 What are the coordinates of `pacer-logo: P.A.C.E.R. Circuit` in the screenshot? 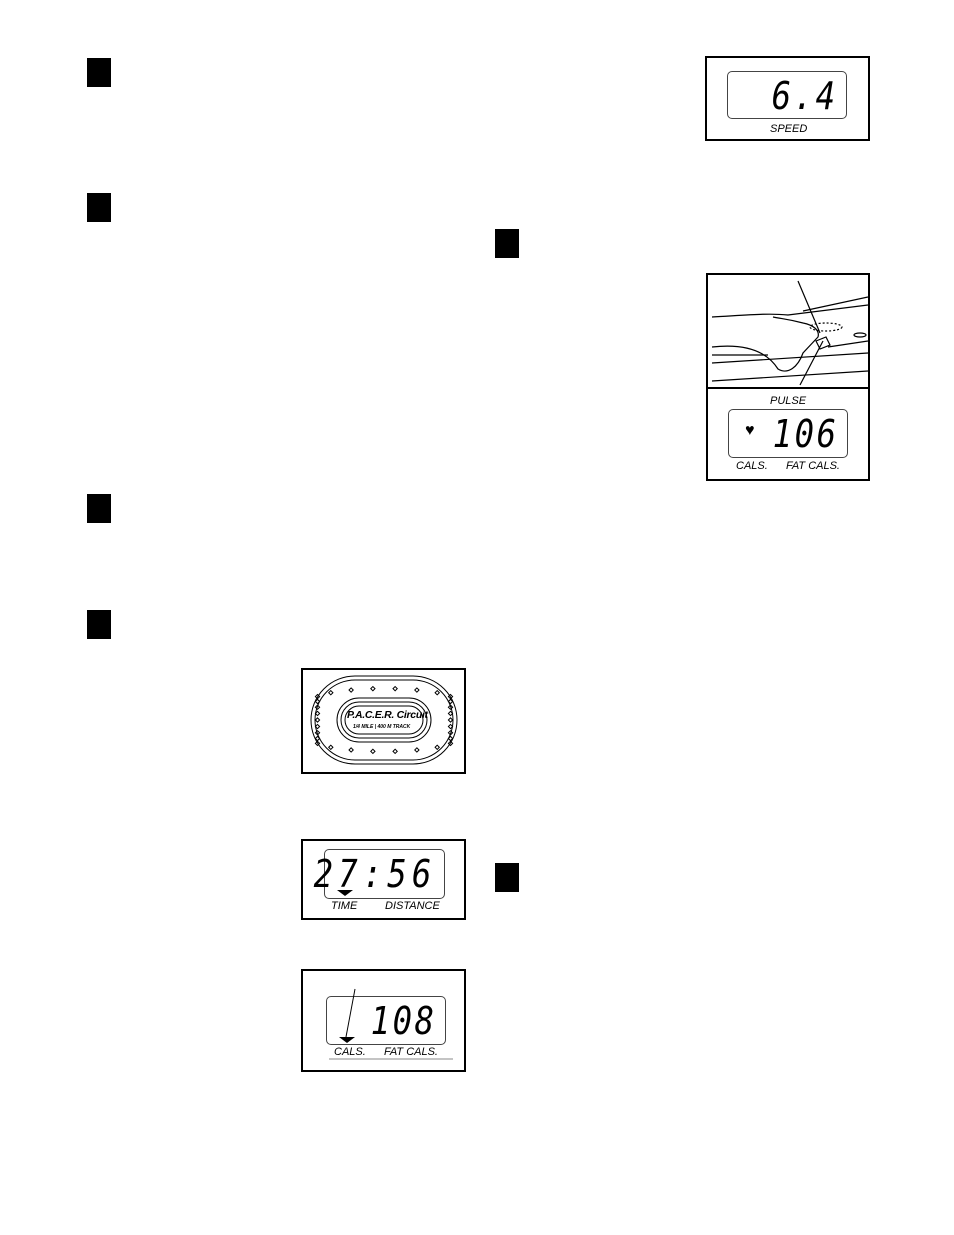 It's located at (387, 715).